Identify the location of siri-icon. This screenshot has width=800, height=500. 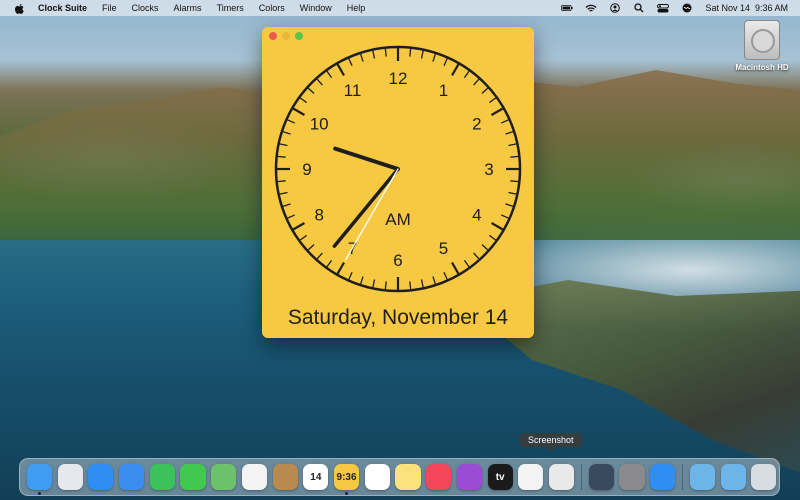
(687, 8).